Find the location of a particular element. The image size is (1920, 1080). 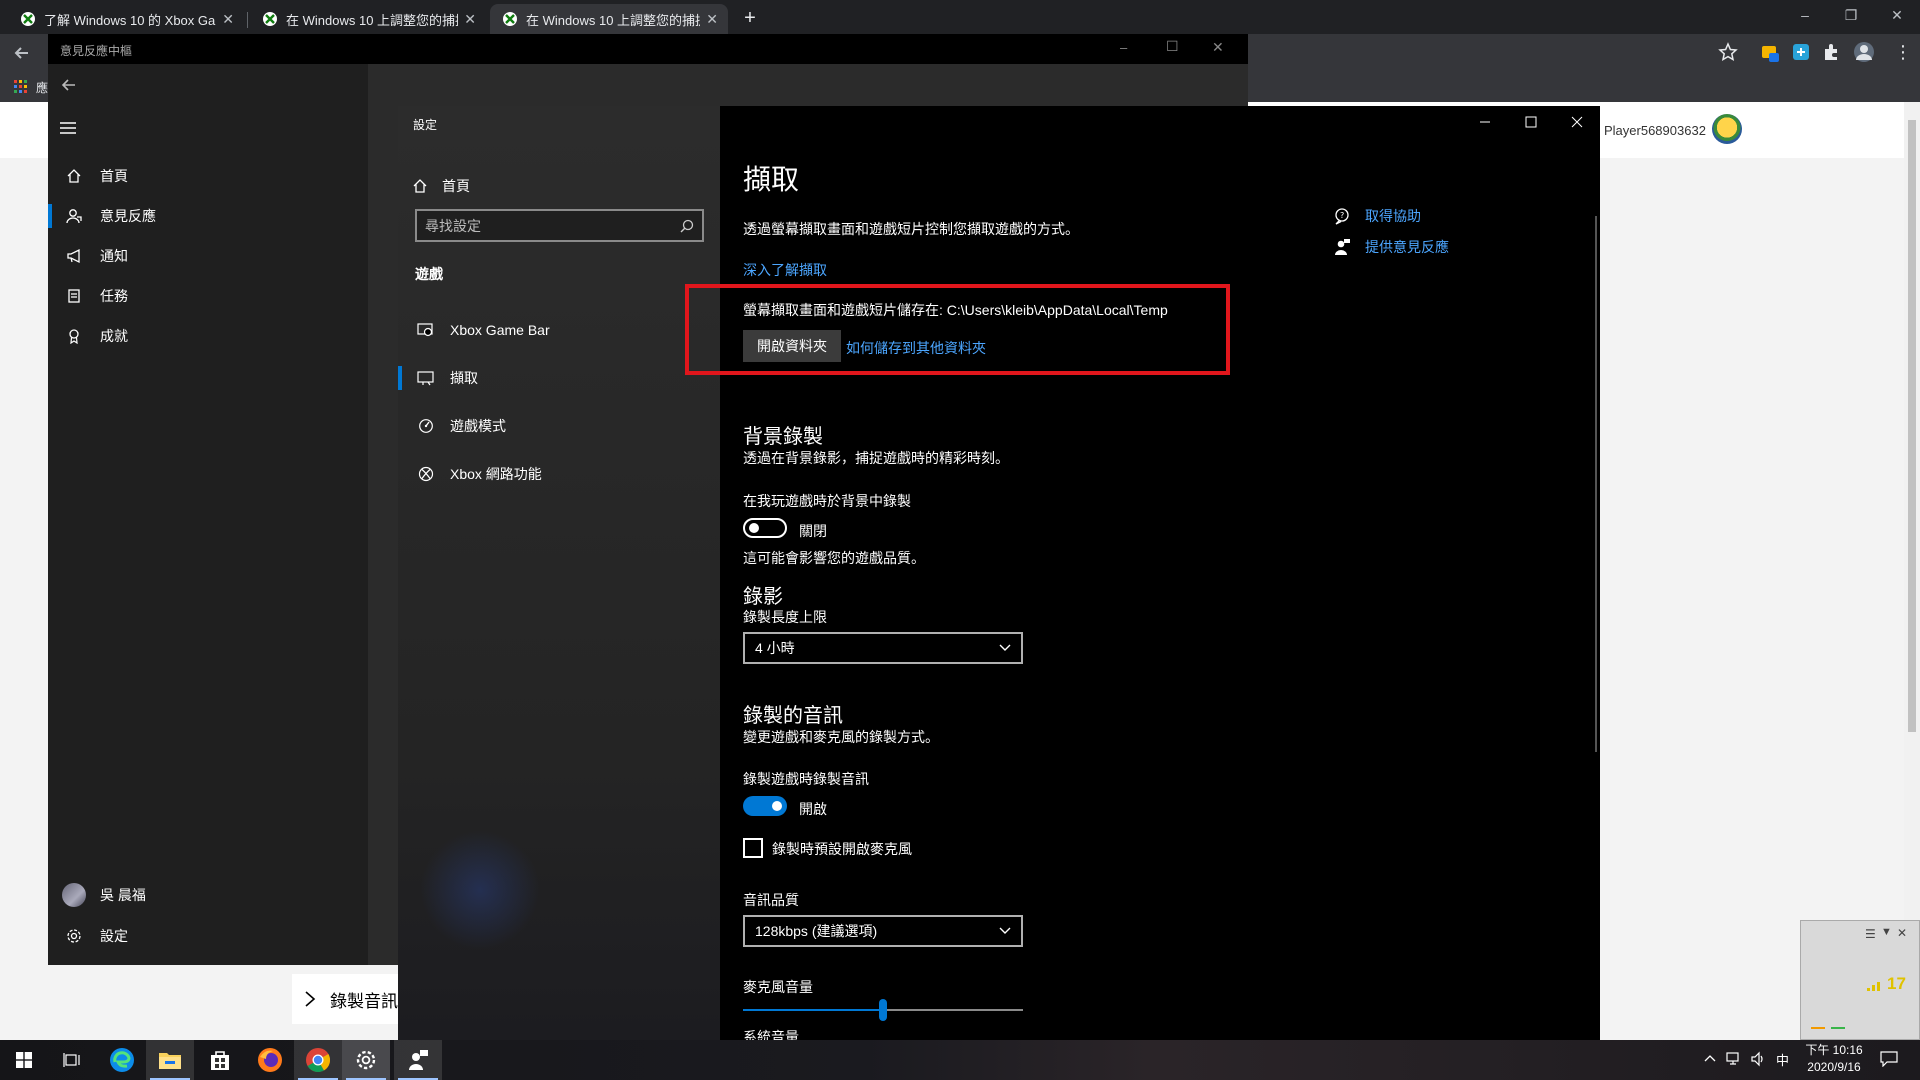

give-feedback-link: 提供意見反應 is located at coordinates (1391, 247).